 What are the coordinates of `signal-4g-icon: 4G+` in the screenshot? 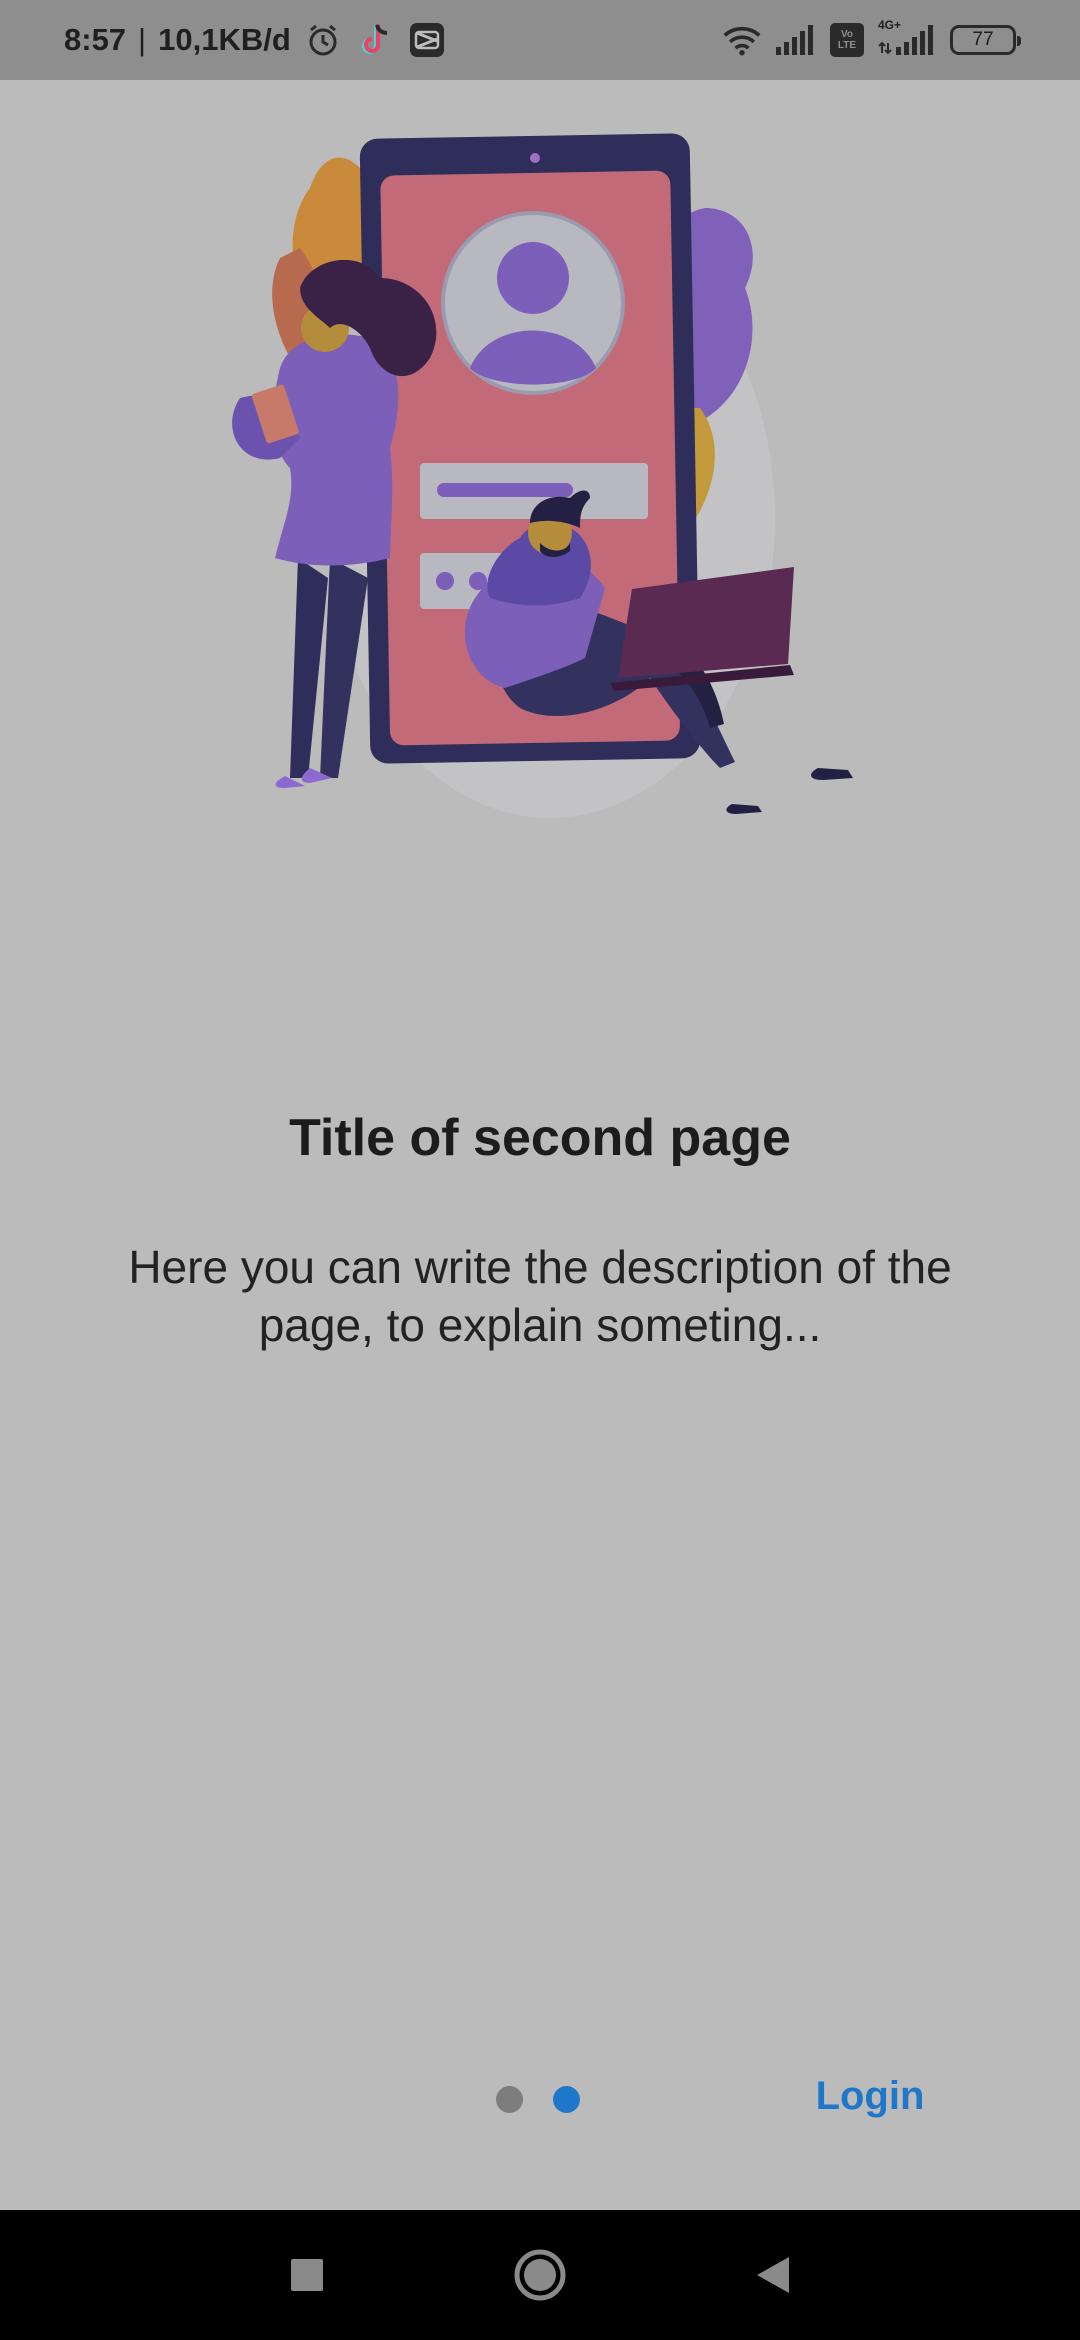 It's located at (907, 39).